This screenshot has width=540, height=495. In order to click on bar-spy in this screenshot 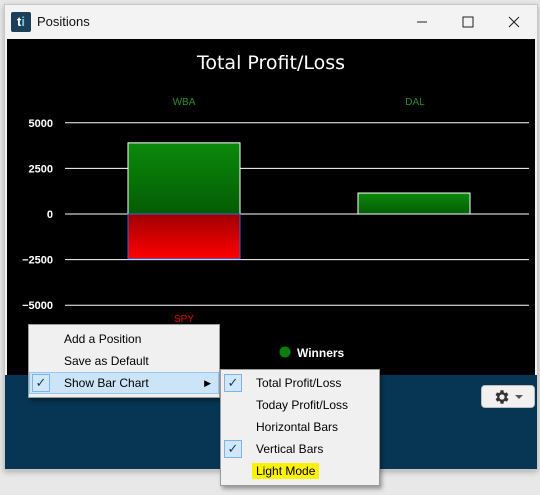, I will do `click(184, 236)`.